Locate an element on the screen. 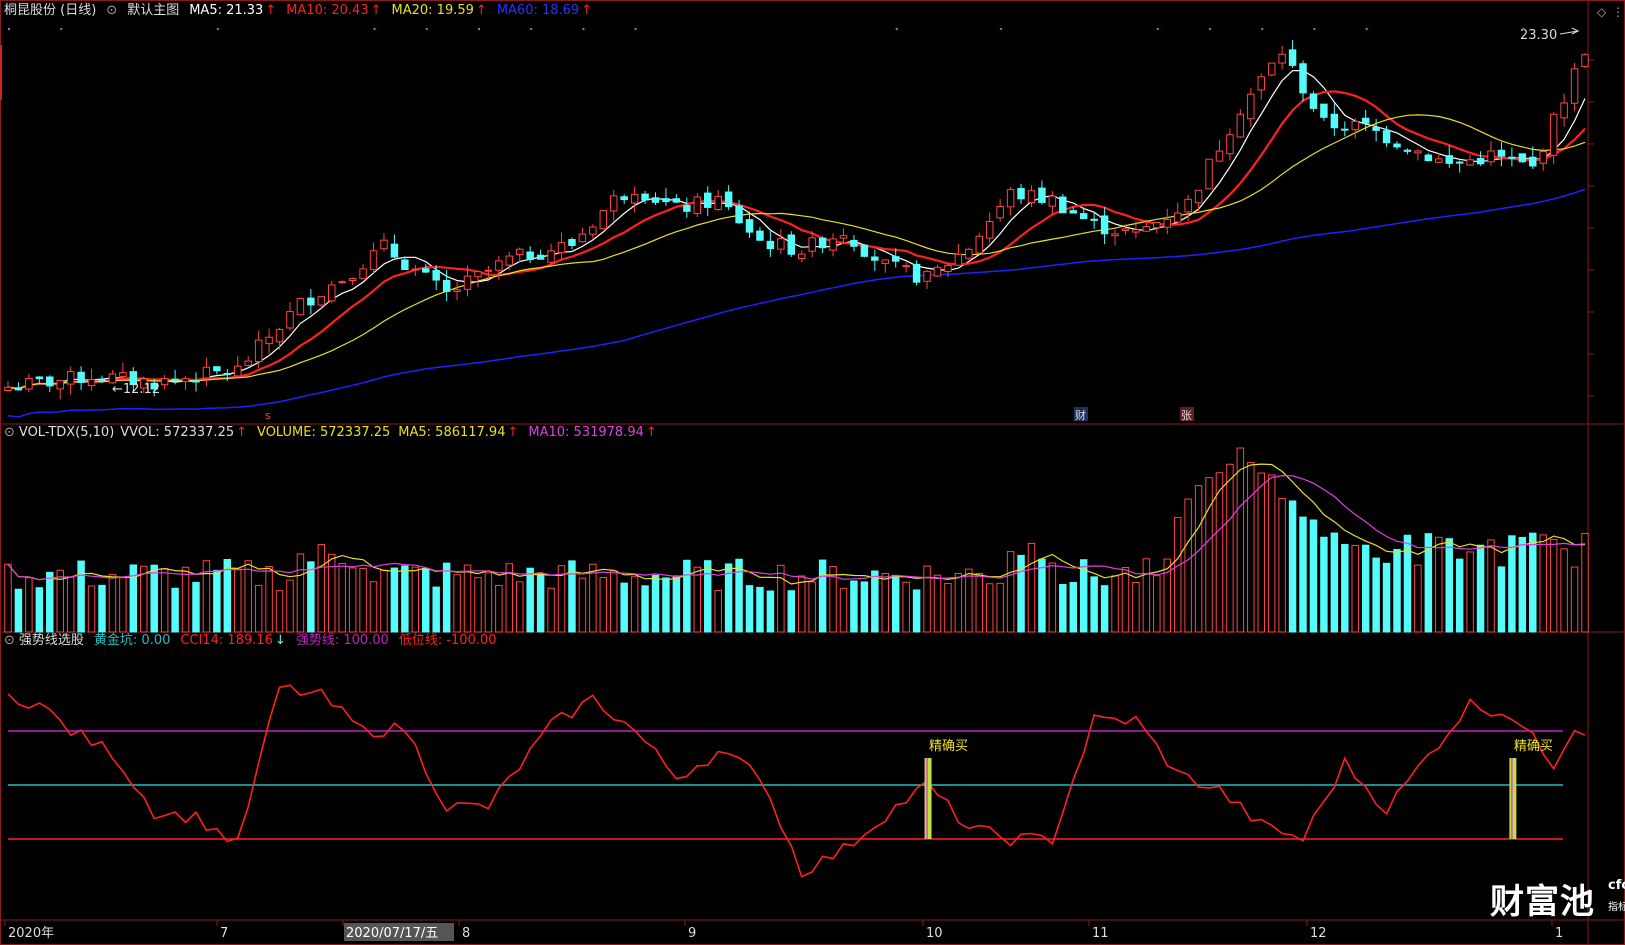 The height and width of the screenshot is (945, 1625). template-name: 默认主图 is located at coordinates (153, 10).